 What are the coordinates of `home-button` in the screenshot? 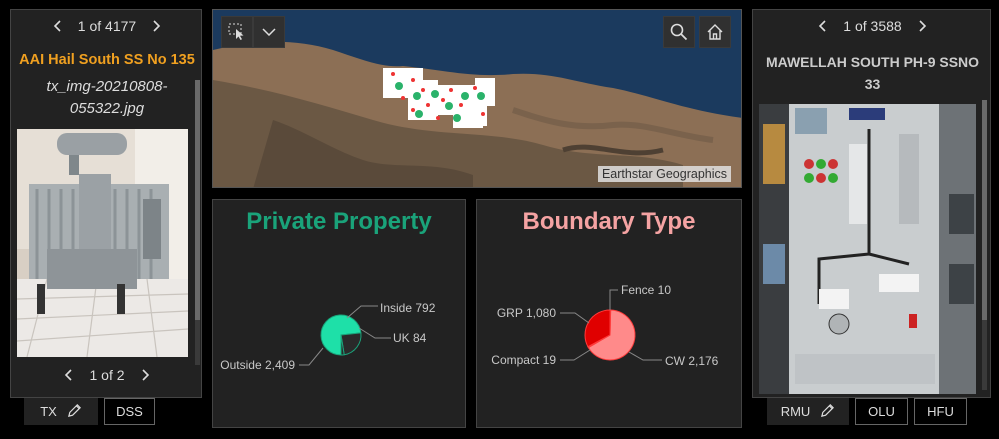 It's located at (715, 32).